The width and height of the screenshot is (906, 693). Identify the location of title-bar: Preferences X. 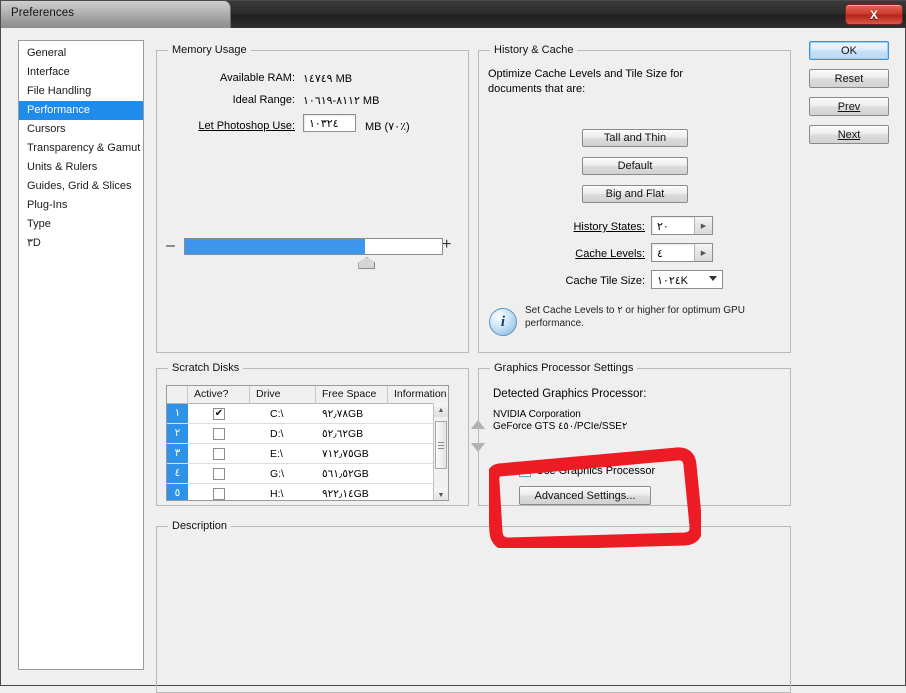
(453, 15).